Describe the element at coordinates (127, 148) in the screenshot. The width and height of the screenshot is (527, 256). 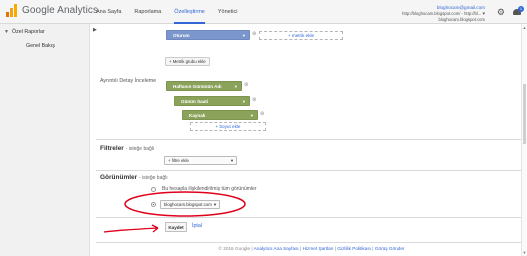
I see `filters-heading: Filtreler - isteğe bağlı` at that location.